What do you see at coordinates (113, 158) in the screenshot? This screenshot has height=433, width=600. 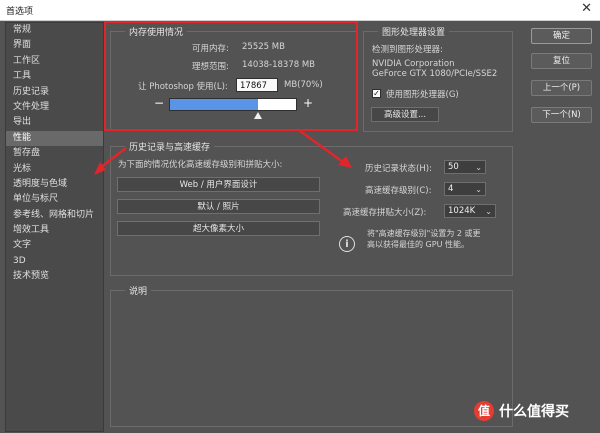 I see `left-arrow-shaft` at bounding box center [113, 158].